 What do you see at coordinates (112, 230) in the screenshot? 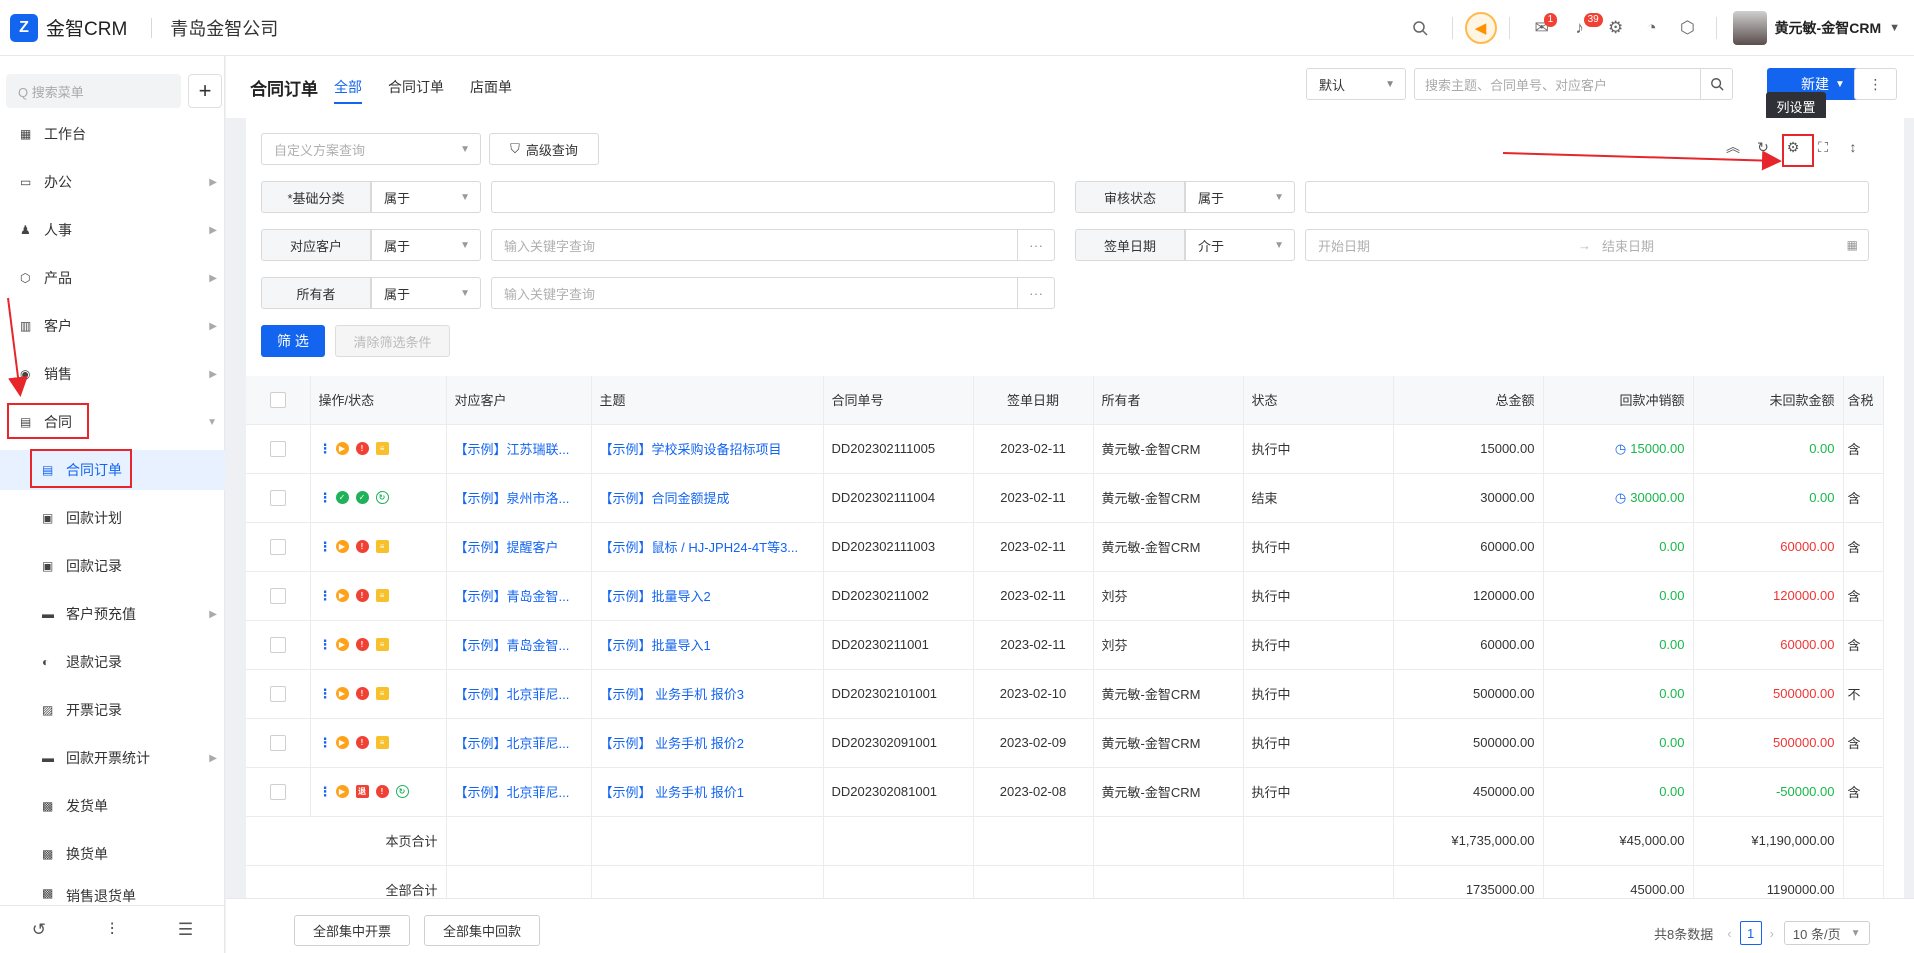
I see `sidebar-item-hr: ♟ 人事 ▶` at bounding box center [112, 230].